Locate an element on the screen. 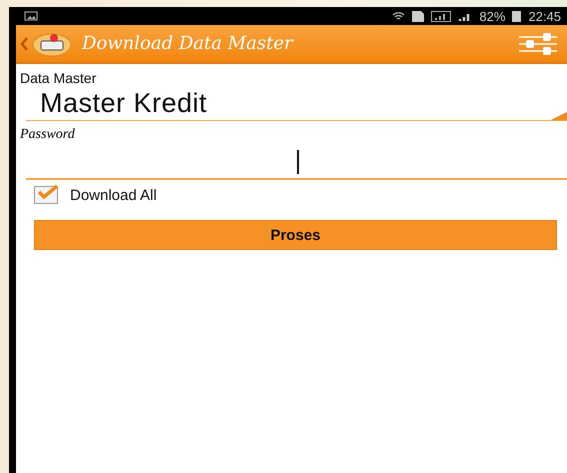 The height and width of the screenshot is (473, 567). field-label: Password is located at coordinates (47, 135).